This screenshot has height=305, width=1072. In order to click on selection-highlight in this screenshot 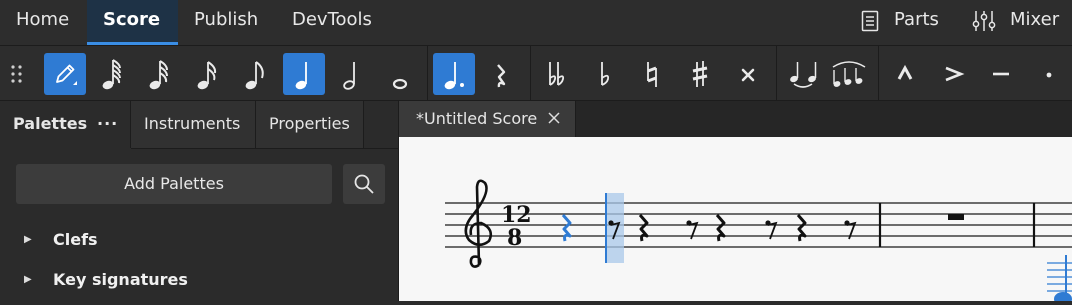, I will do `click(615, 228)`.